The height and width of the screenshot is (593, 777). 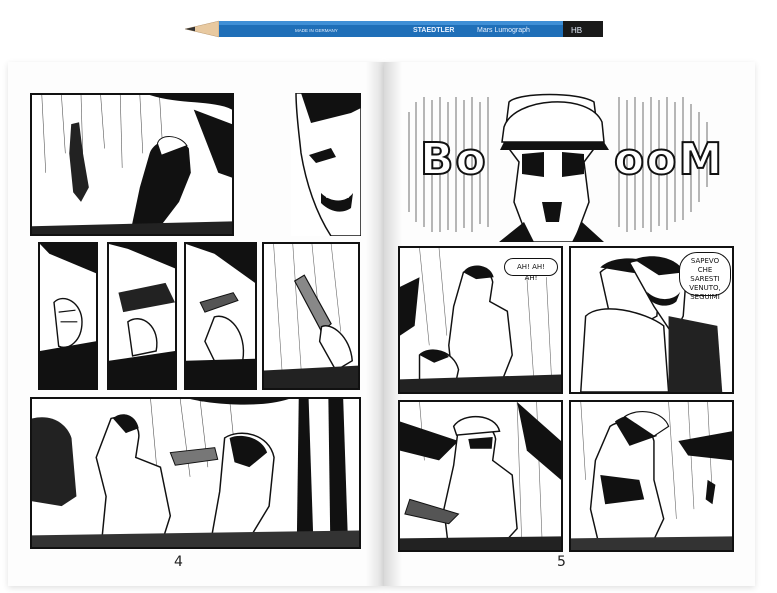 What do you see at coordinates (453, 159) in the screenshot?
I see `sfx-boom-left: Bo` at bounding box center [453, 159].